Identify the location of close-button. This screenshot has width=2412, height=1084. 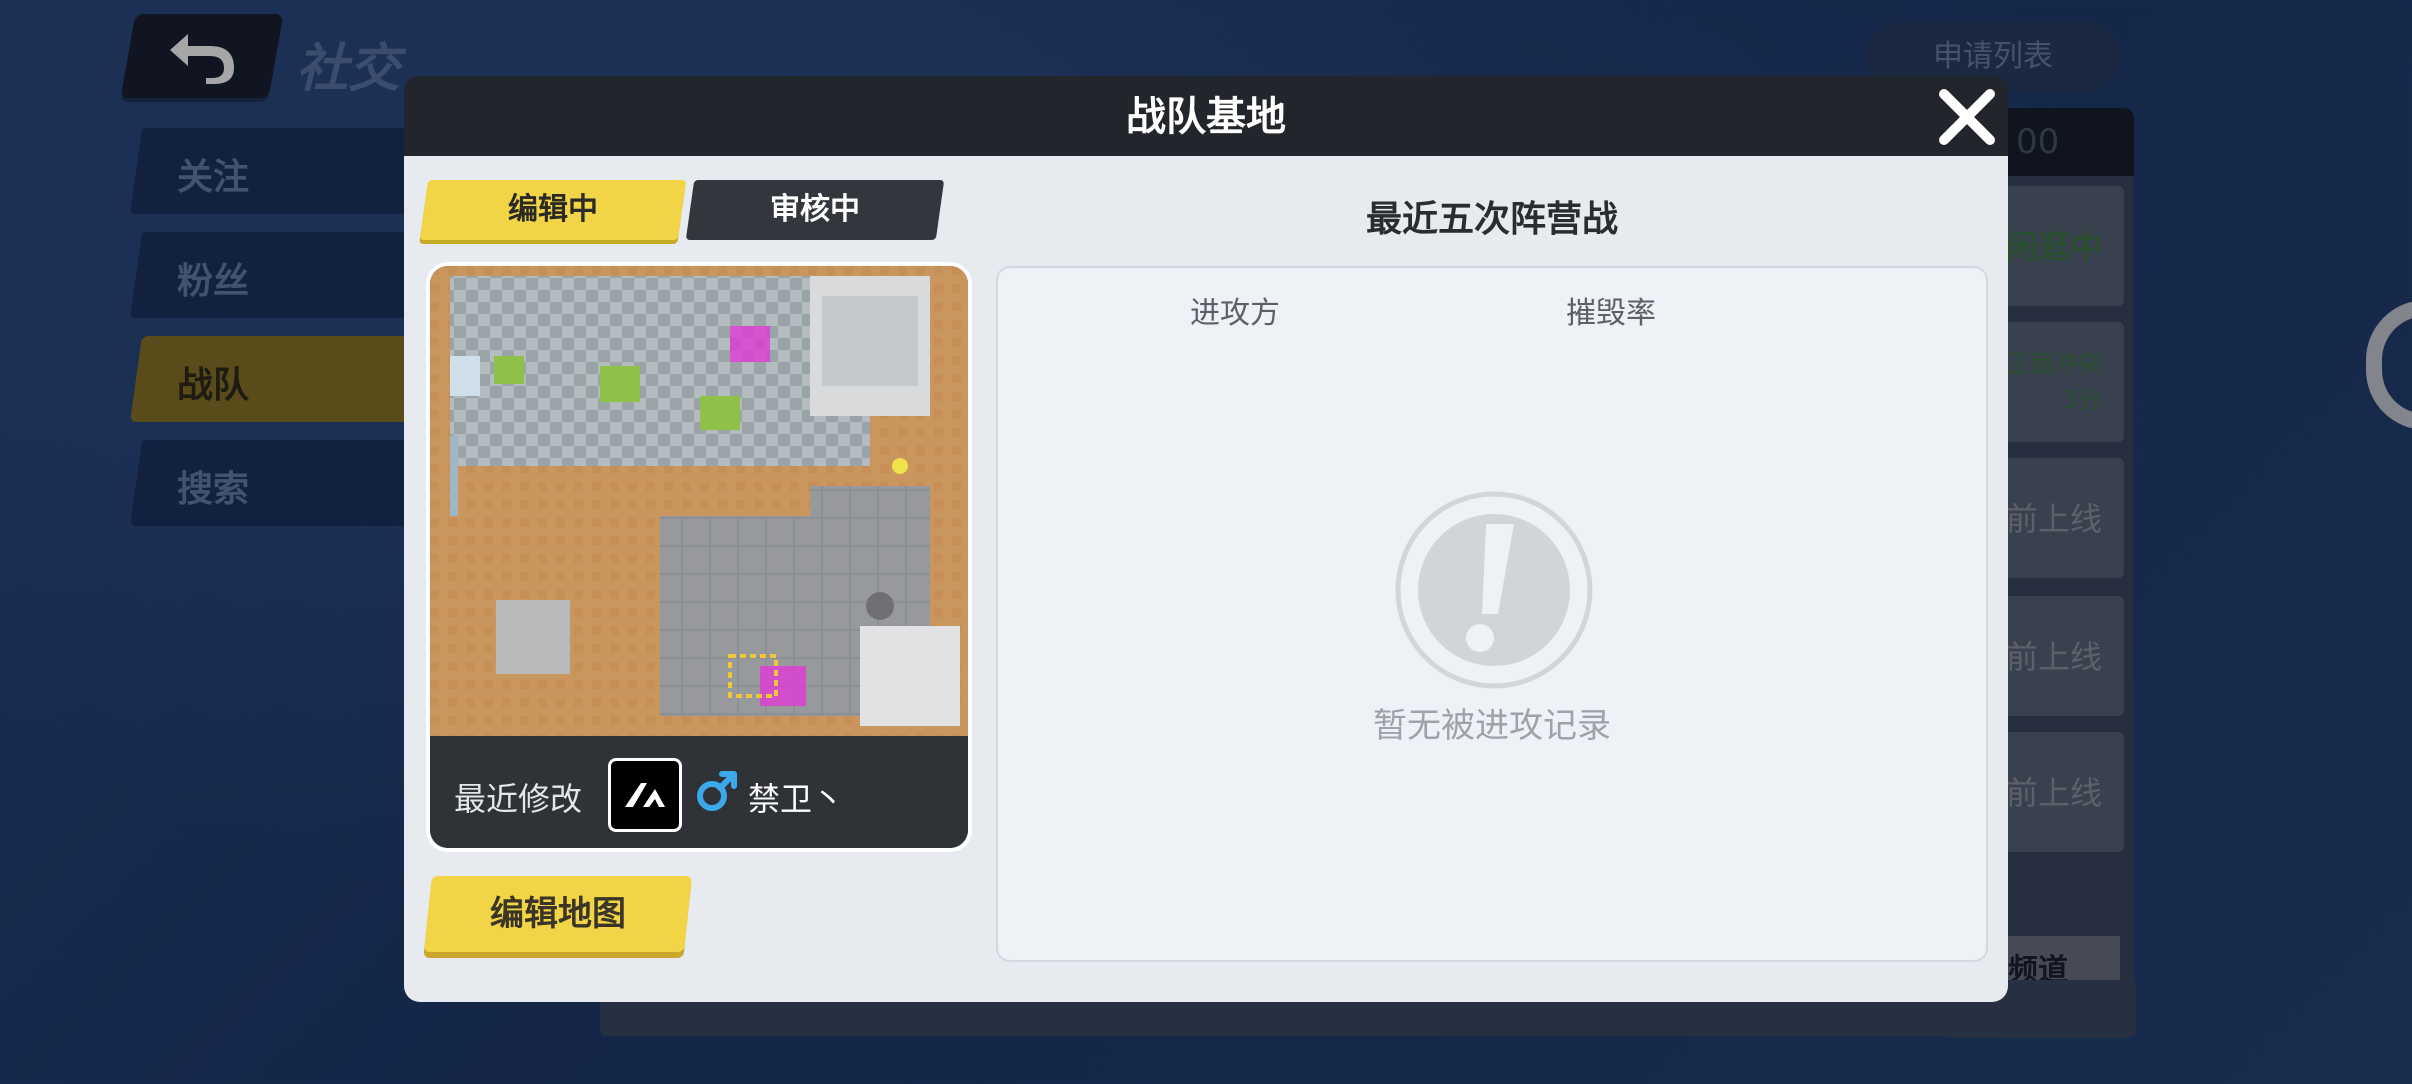
(1967, 117).